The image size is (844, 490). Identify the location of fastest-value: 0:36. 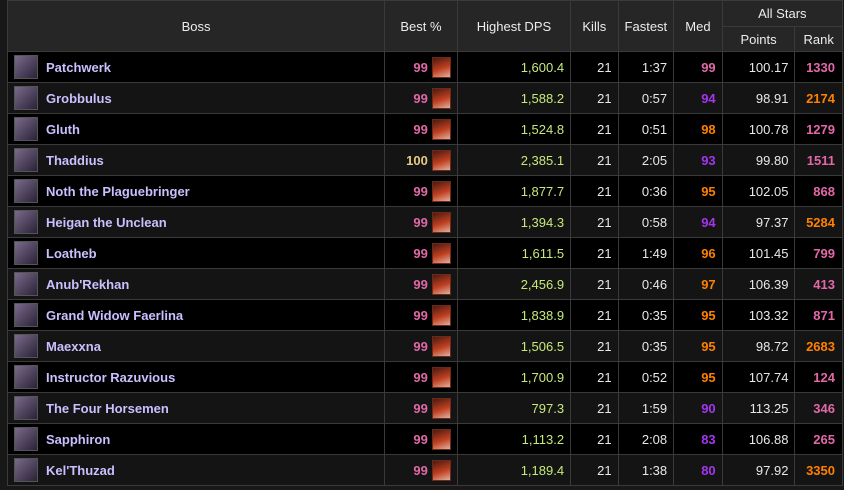
(646, 191).